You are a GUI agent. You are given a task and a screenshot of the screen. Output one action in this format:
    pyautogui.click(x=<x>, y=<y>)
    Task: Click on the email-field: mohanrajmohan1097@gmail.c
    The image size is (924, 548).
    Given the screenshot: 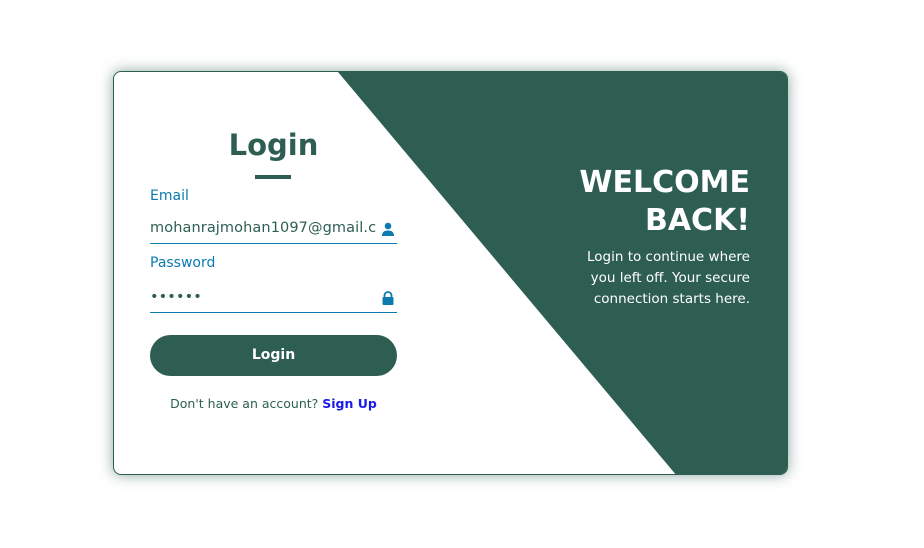 What is the action you would take?
    pyautogui.click(x=273, y=228)
    